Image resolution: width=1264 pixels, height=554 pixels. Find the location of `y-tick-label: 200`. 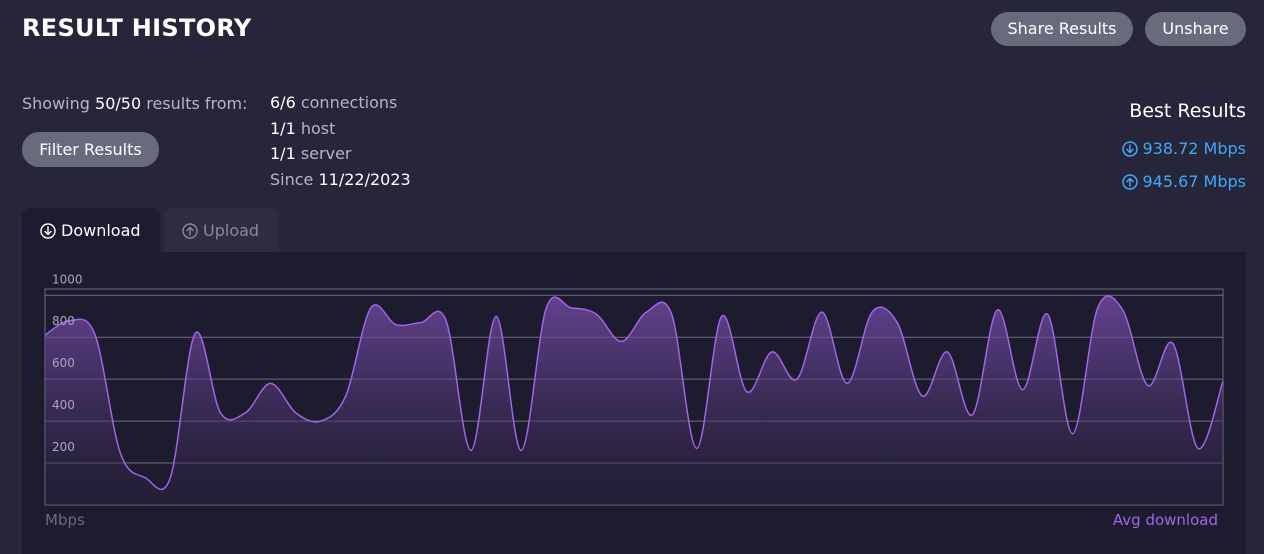

y-tick-label: 200 is located at coordinates (63, 447).